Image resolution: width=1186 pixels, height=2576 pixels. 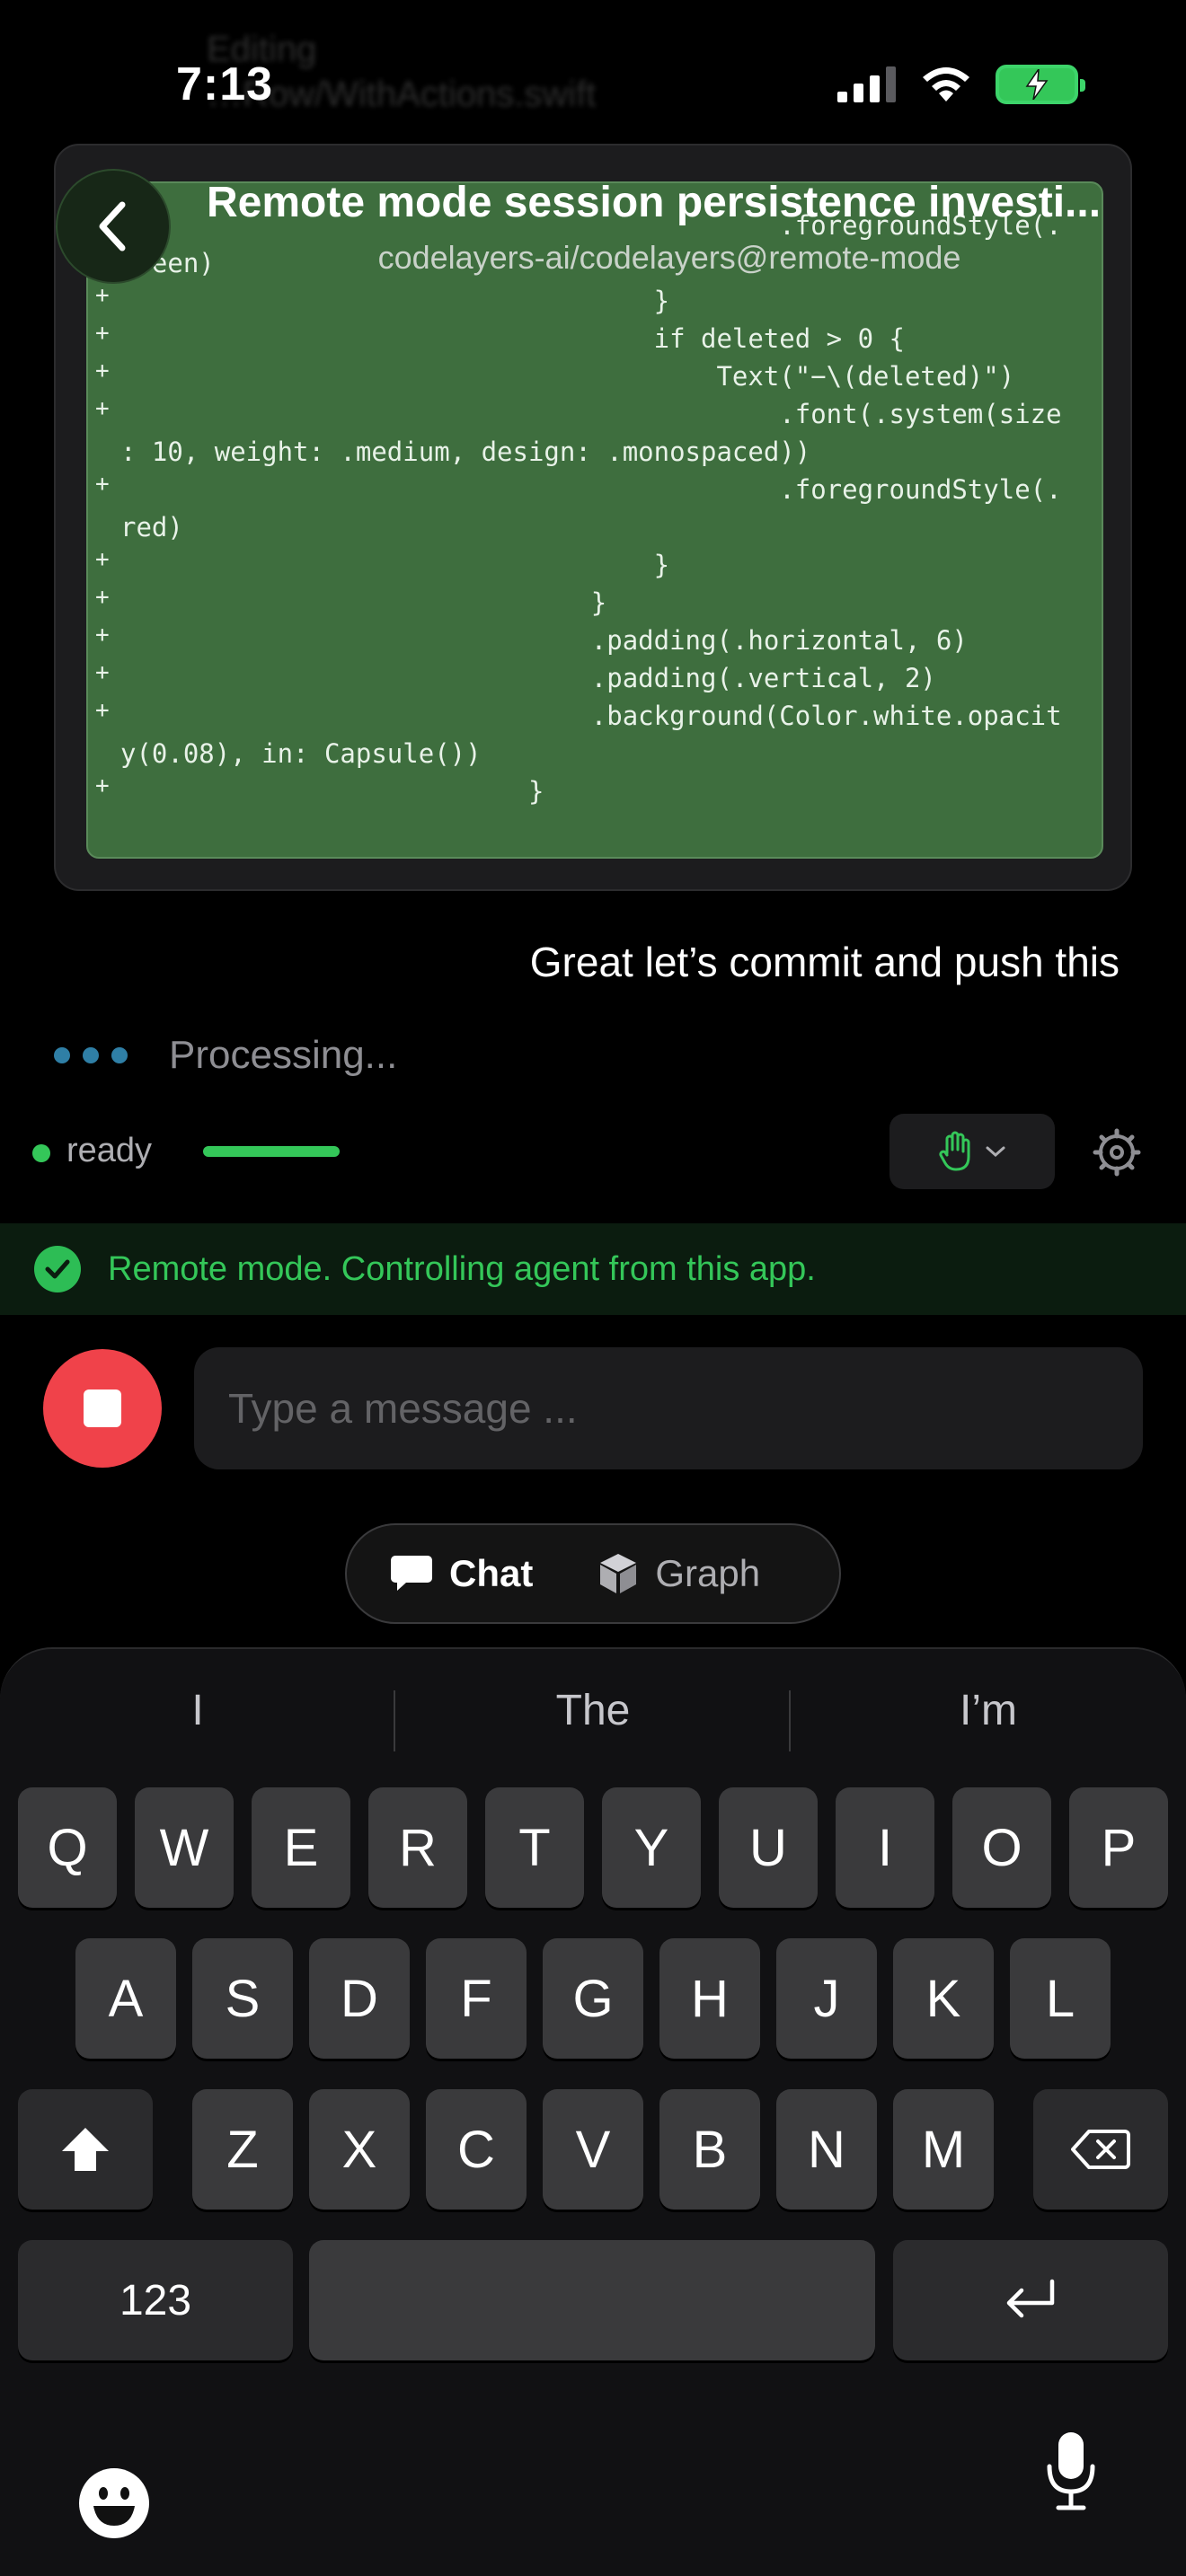 I want to click on backspace-icon, so click(x=1100, y=2149).